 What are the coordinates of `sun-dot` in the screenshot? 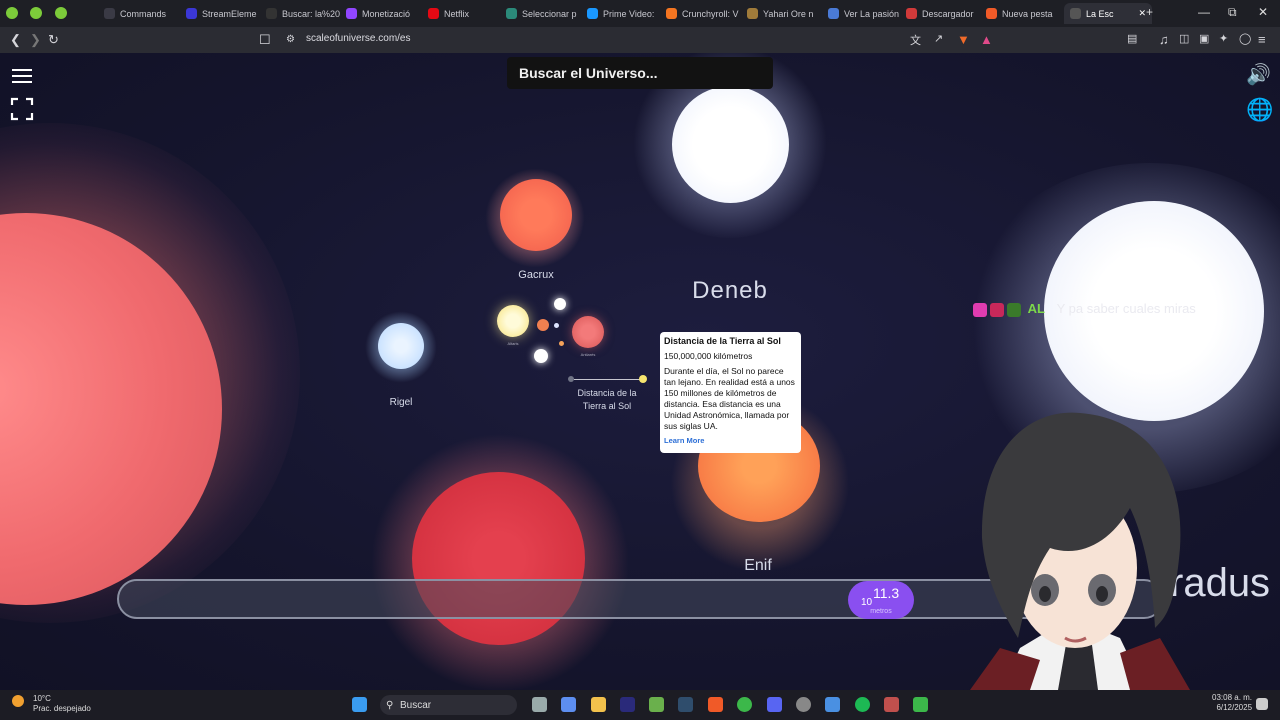 It's located at (643, 379).